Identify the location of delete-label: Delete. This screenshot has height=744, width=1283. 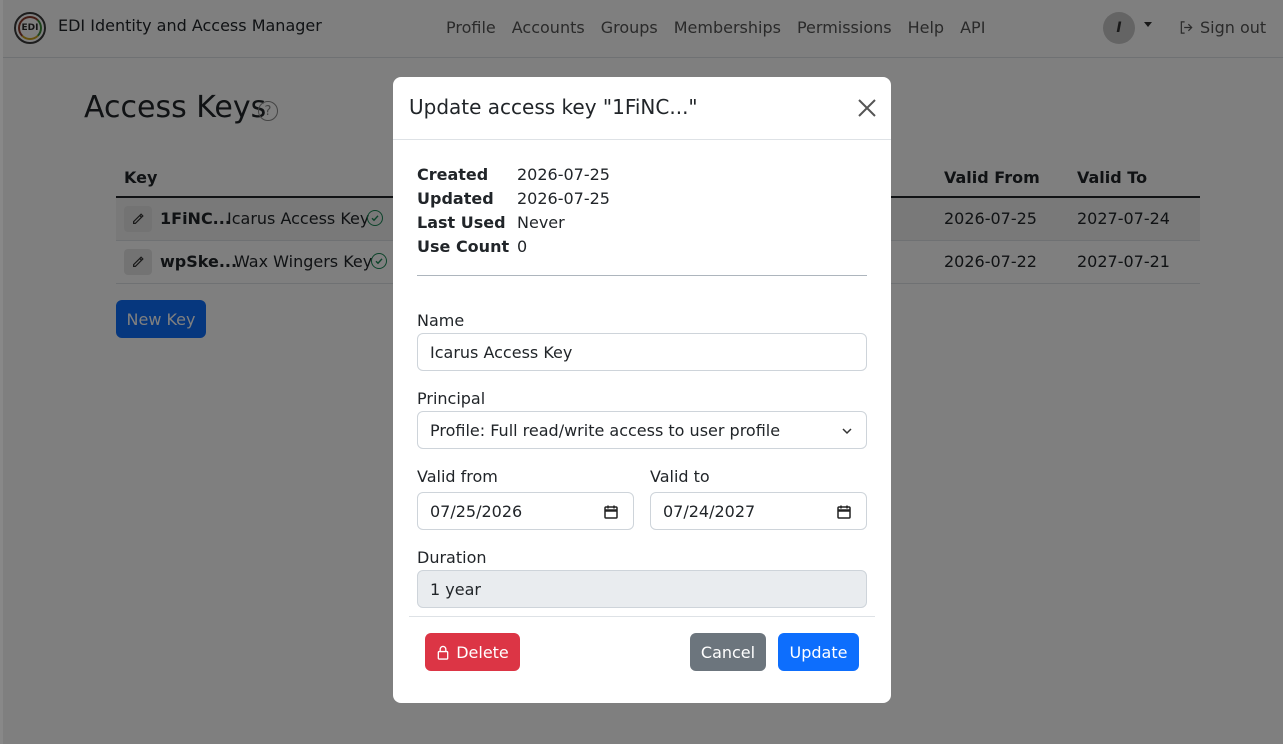
(482, 652).